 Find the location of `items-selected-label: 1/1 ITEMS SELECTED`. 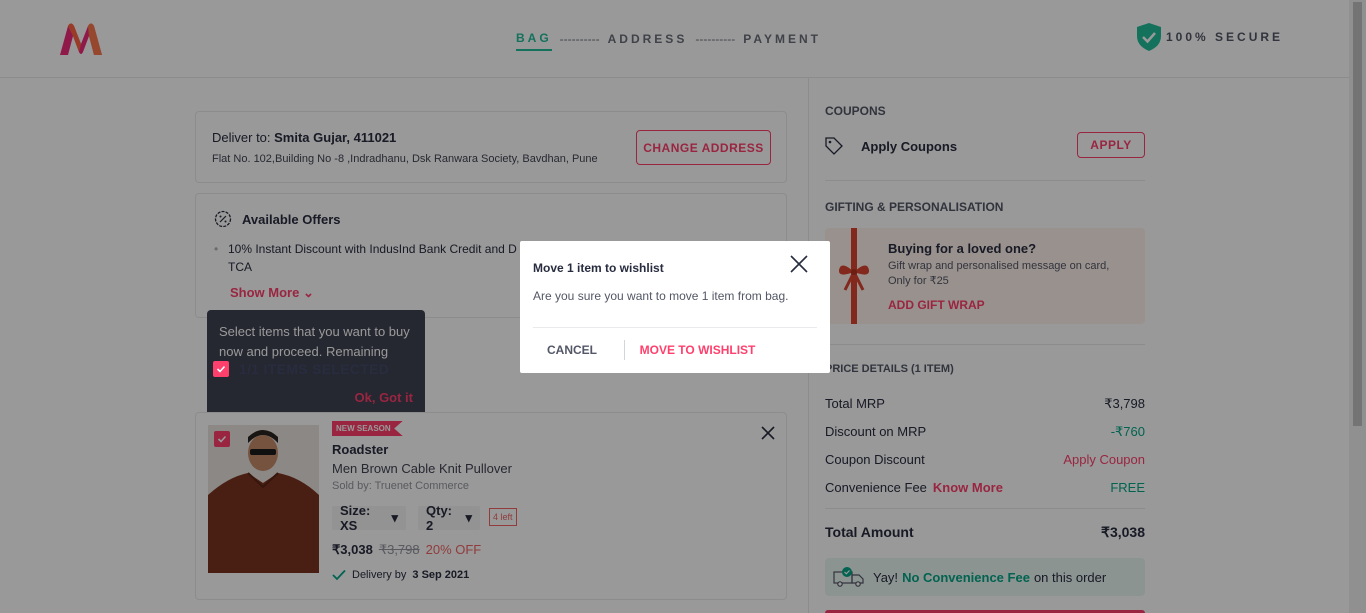

items-selected-label: 1/1 ITEMS SELECTED is located at coordinates (314, 369).